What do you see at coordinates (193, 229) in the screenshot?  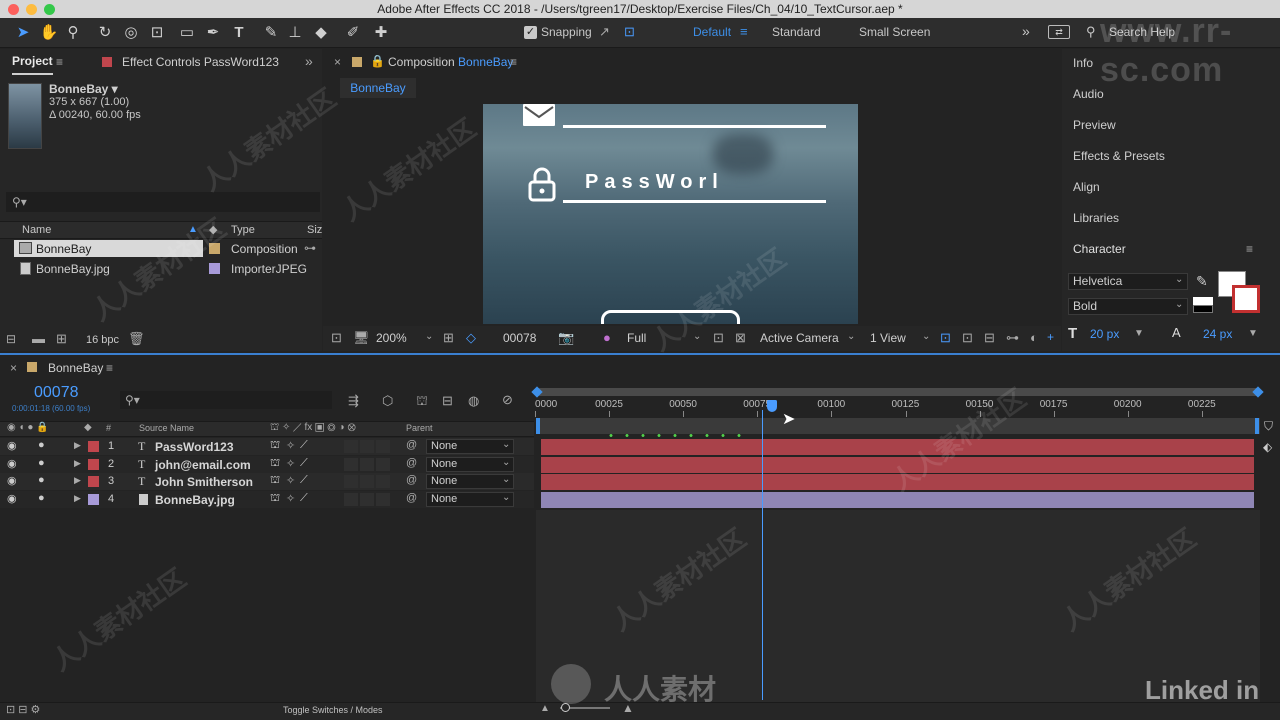 I see `sort-ascending-icon: ▲` at bounding box center [193, 229].